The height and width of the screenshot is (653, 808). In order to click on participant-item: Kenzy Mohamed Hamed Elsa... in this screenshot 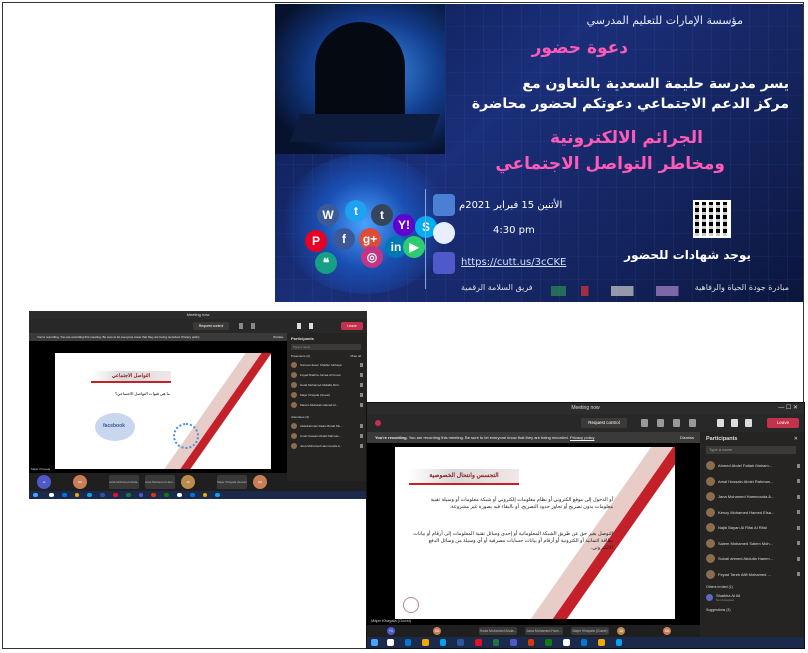, I will do `click(753, 513)`.